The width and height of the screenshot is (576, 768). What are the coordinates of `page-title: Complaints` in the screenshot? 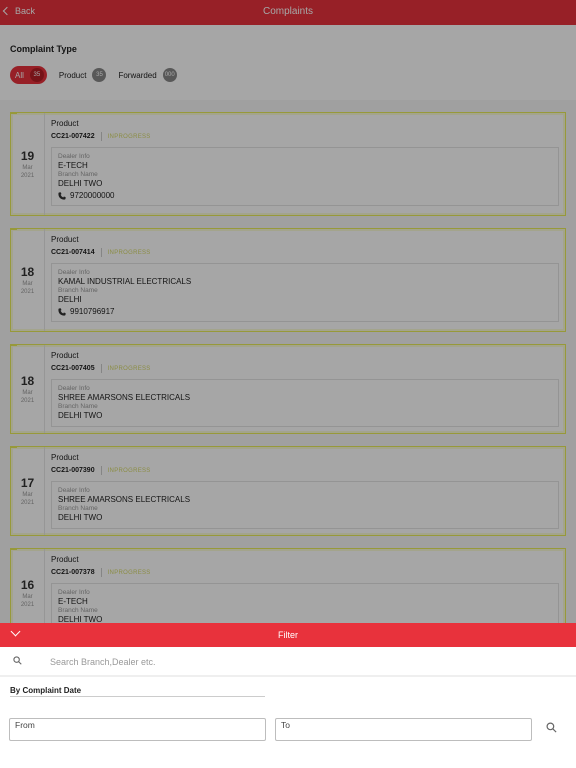 It's located at (288, 11).